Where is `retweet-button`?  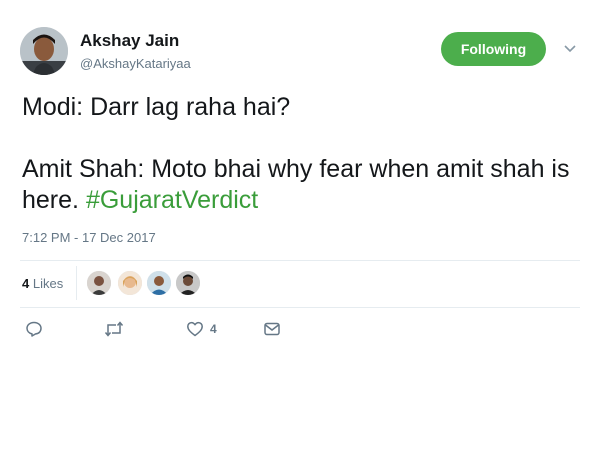 retweet-button is located at coordinates (114, 329).